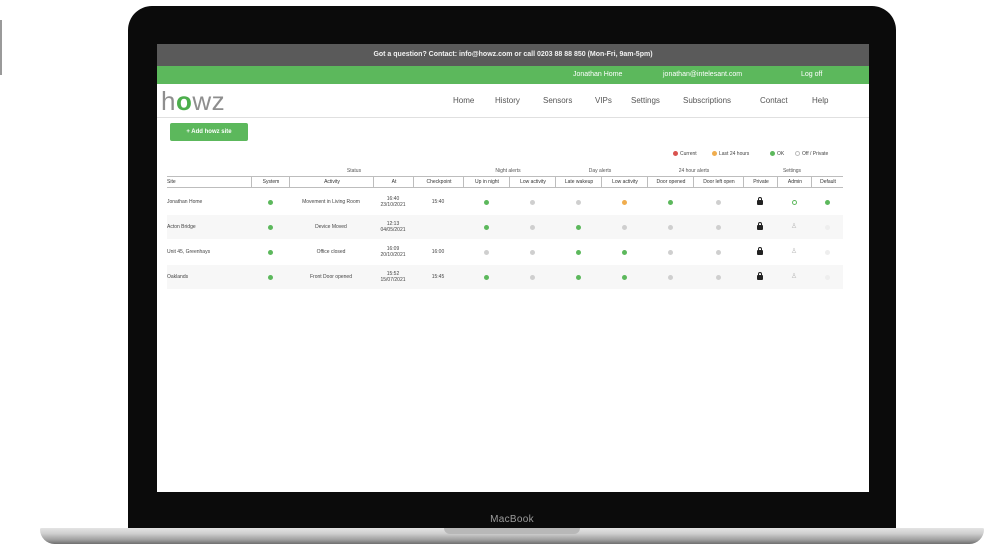 The height and width of the screenshot is (548, 1006). Describe the element at coordinates (438, 277) in the screenshot. I see `checkpoint-time: 15:45` at that location.